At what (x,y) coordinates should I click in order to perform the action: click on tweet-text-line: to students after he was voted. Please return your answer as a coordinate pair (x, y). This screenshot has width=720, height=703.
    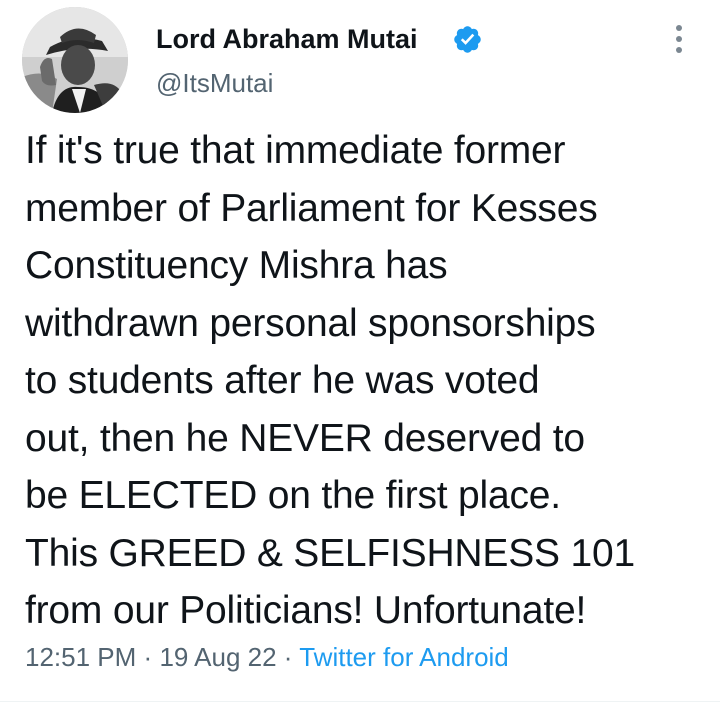
    Looking at the image, I should click on (282, 380).